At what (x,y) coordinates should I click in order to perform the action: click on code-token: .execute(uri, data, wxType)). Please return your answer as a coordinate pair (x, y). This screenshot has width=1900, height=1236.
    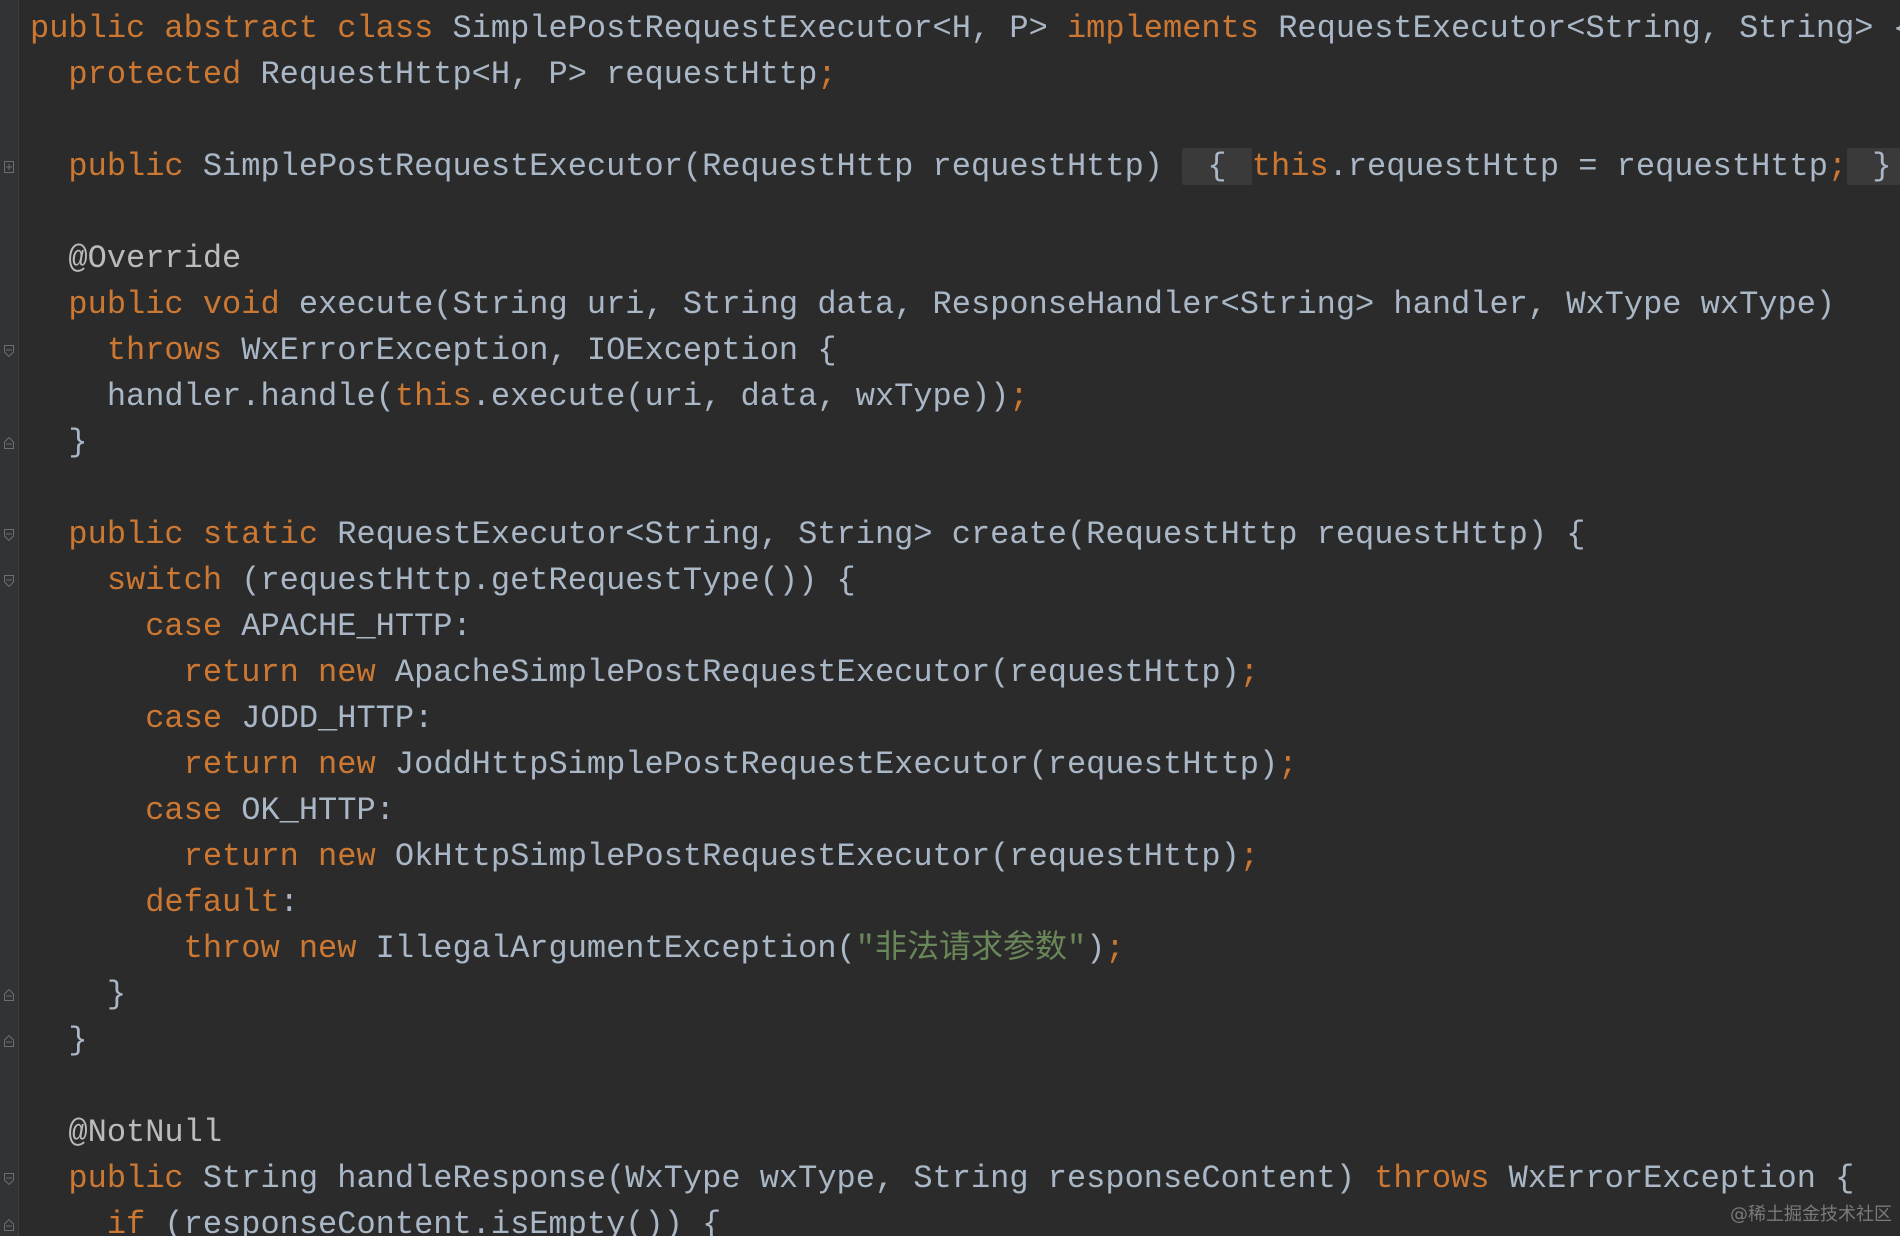
    Looking at the image, I should click on (740, 396).